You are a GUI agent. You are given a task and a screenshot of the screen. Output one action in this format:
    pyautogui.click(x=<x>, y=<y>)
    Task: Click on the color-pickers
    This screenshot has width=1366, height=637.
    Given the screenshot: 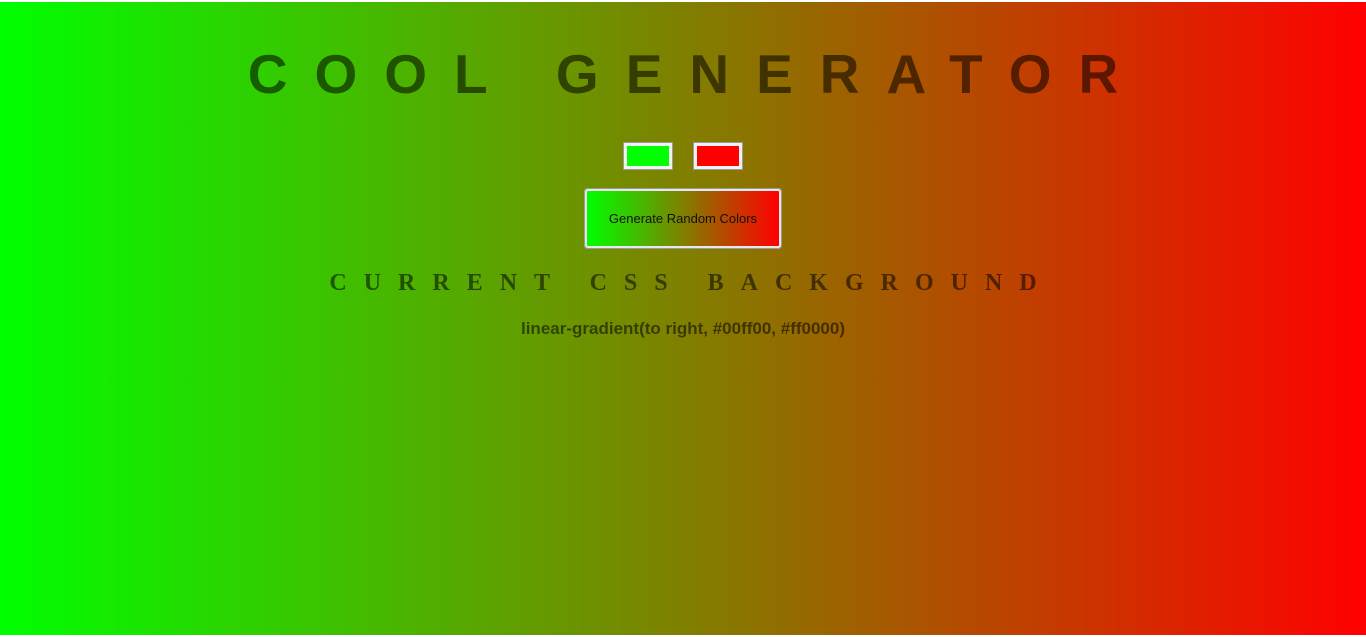 What is the action you would take?
    pyautogui.click(x=683, y=157)
    